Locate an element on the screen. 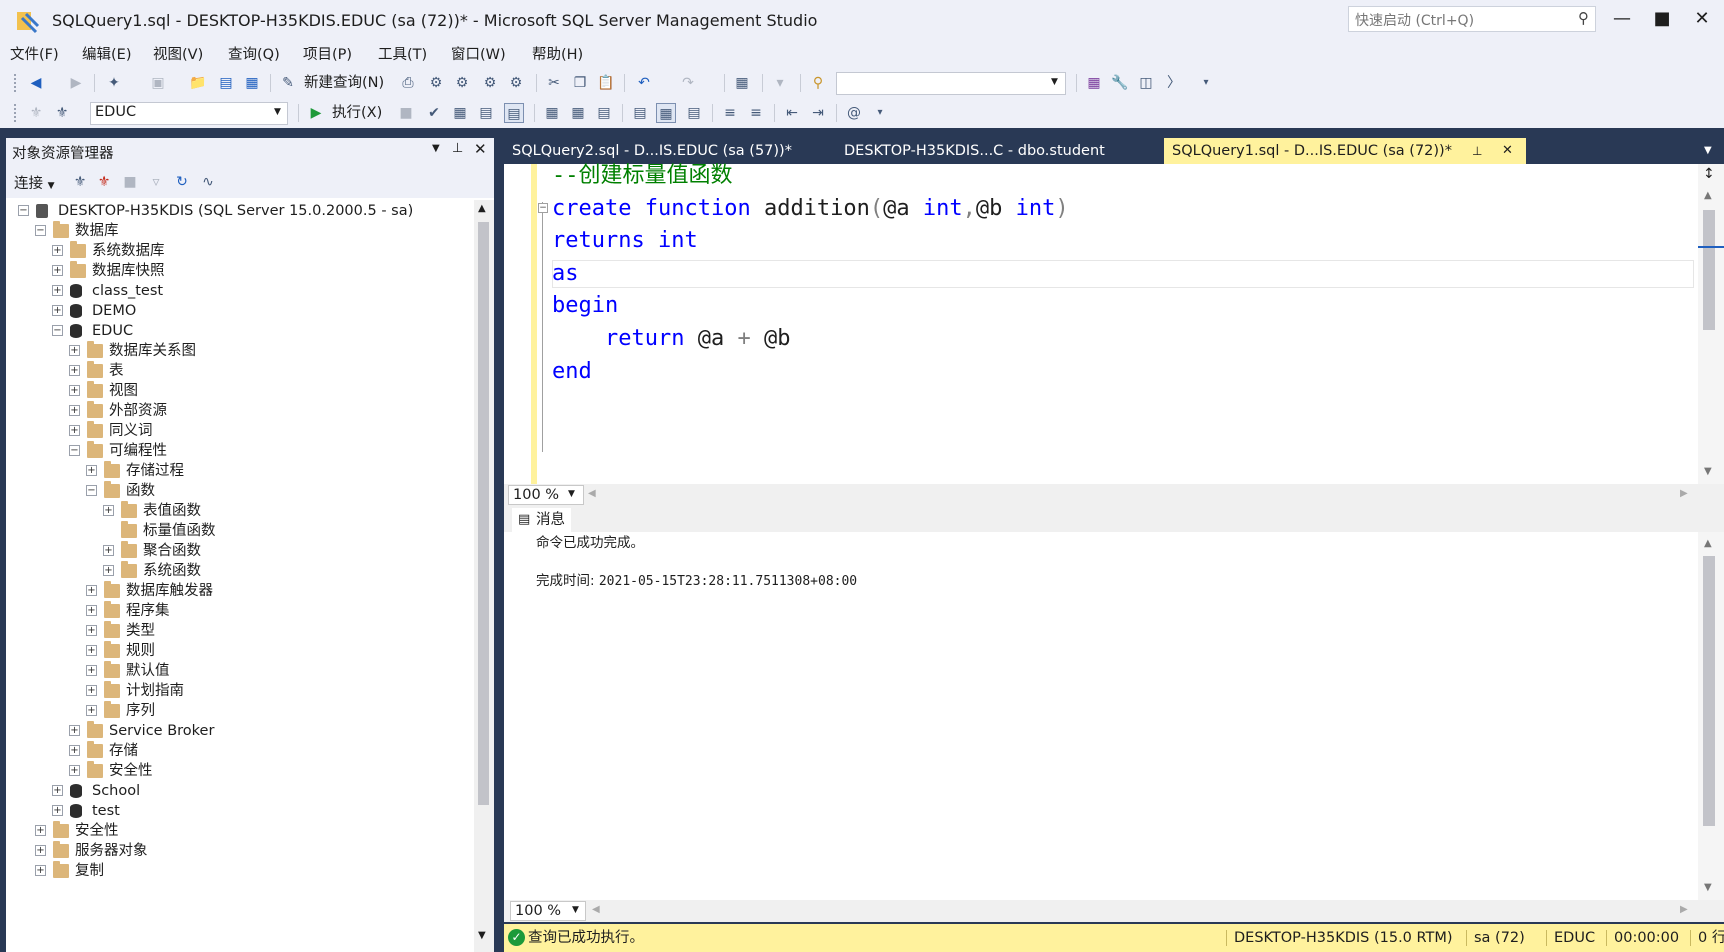 Image resolution: width=1724 pixels, height=952 pixels. open-file-icon: 📁 is located at coordinates (198, 83).